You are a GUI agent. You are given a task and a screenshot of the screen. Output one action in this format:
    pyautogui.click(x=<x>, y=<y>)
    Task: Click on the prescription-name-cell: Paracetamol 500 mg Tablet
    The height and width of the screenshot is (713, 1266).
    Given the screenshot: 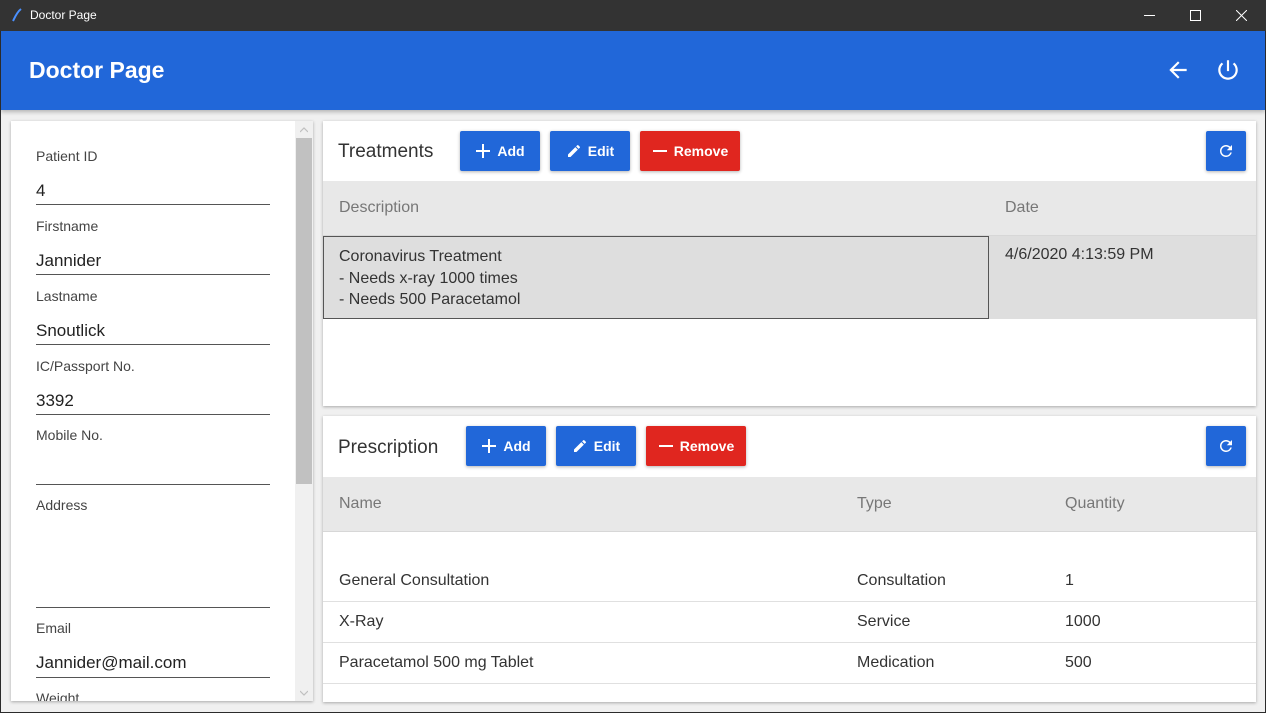 What is the action you would take?
    pyautogui.click(x=436, y=662)
    